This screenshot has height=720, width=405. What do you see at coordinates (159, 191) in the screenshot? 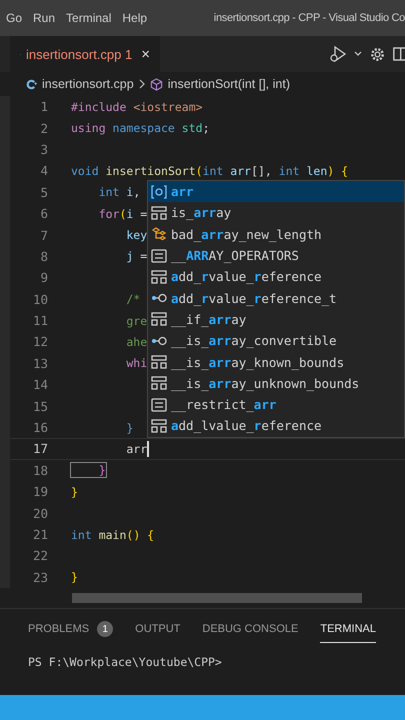
I see `variable-icon` at bounding box center [159, 191].